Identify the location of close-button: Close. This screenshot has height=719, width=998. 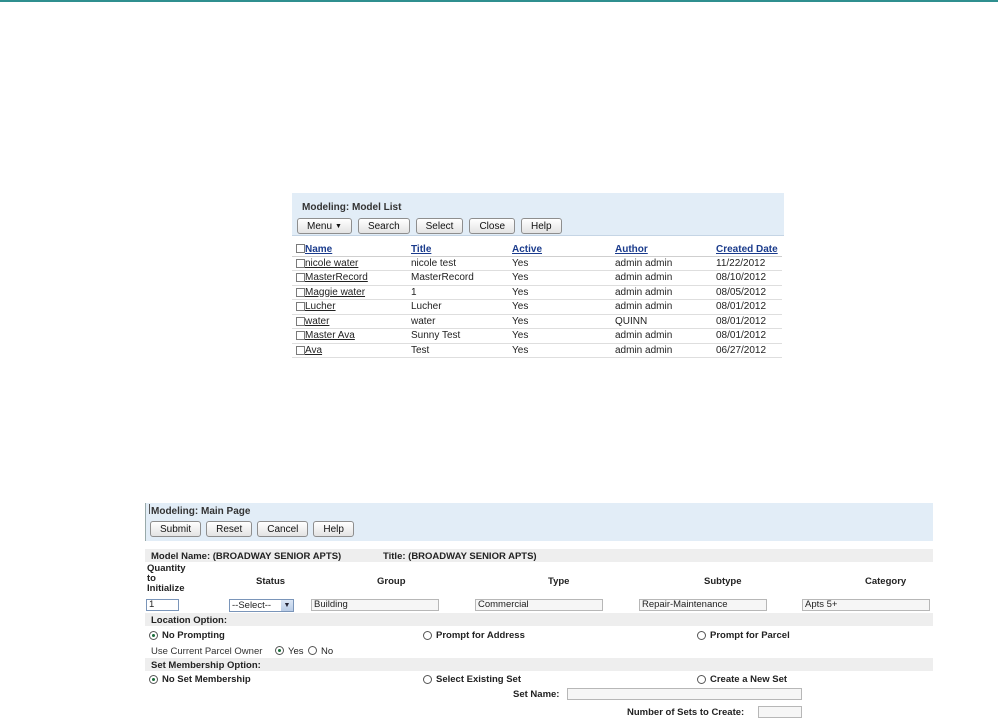
(492, 226).